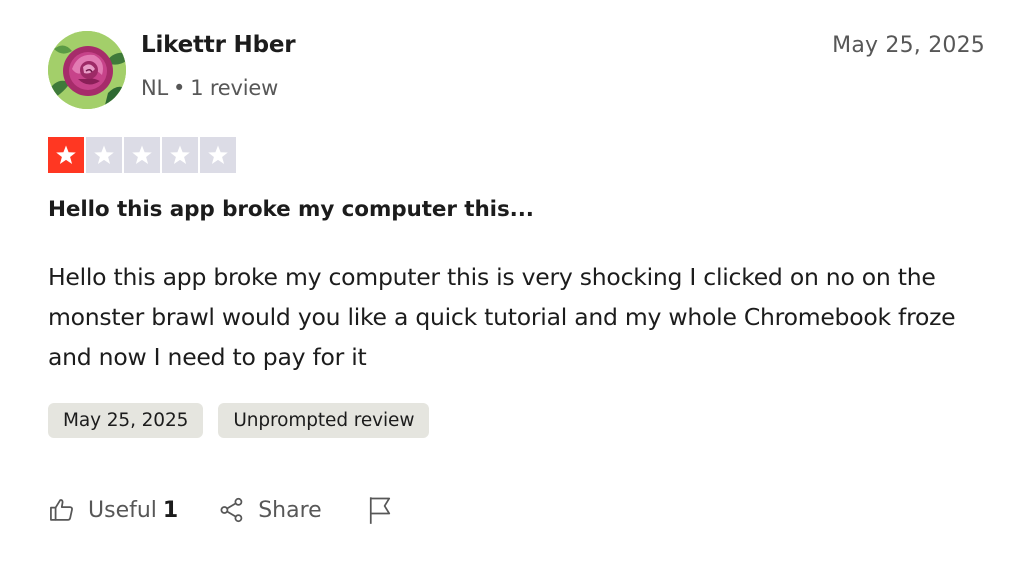  I want to click on reviewer-review-count: 1 review, so click(234, 88).